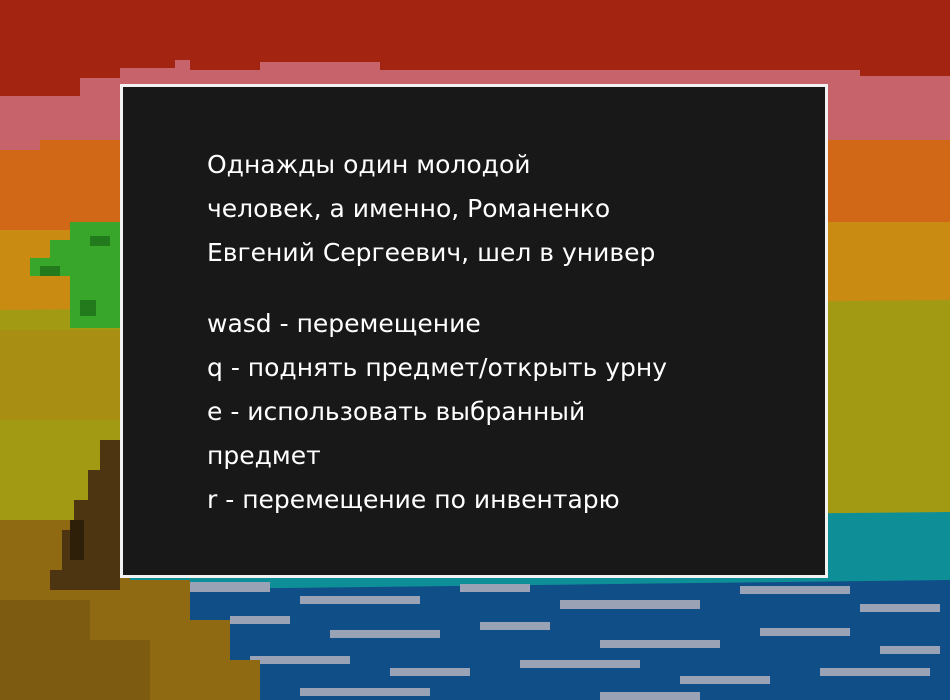  What do you see at coordinates (60, 375) in the screenshot?
I see `horizon-strip-dark` at bounding box center [60, 375].